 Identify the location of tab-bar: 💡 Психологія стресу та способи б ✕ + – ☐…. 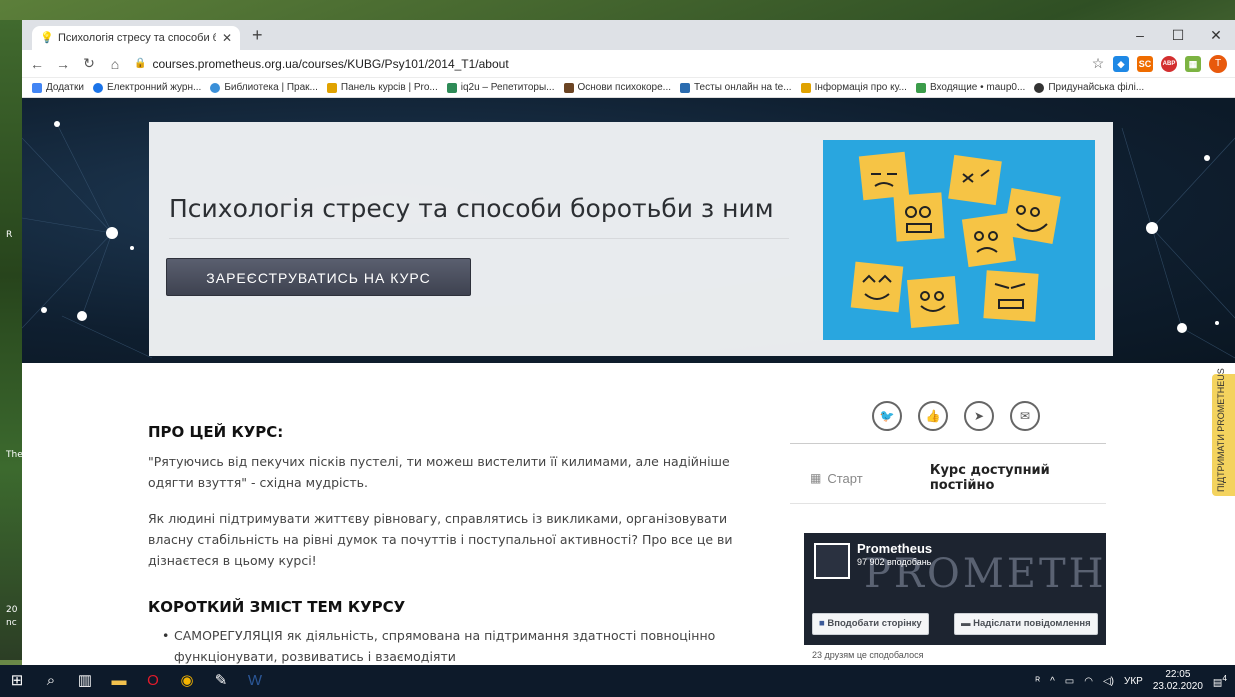
(628, 35).